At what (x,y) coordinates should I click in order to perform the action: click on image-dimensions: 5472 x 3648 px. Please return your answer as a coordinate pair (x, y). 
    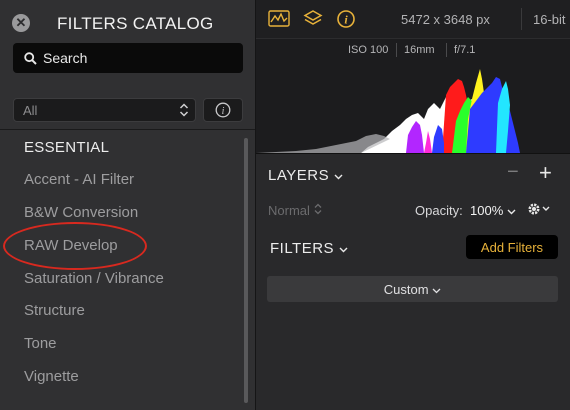
    Looking at the image, I should click on (445, 19).